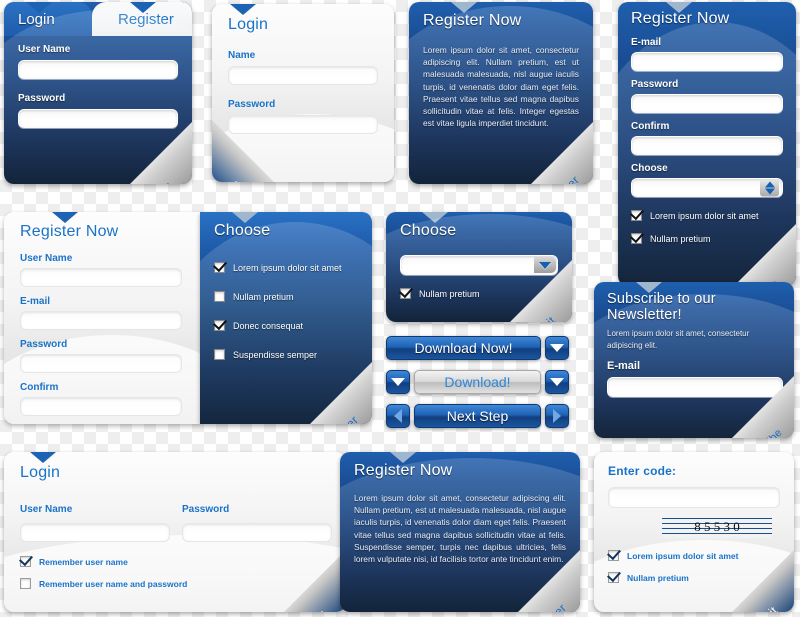 Image resolution: width=800 pixels, height=617 pixels. I want to click on register-submit-curl: Register, so click(562, 153).